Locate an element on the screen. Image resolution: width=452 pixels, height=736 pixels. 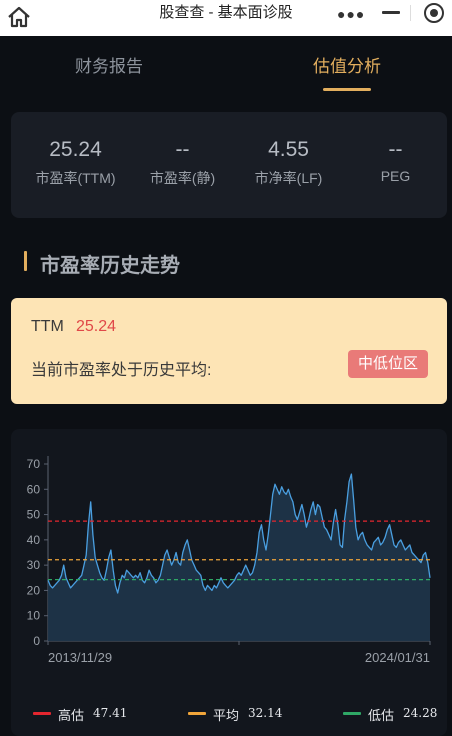
metric-peg: -- PEG is located at coordinates (395, 161).